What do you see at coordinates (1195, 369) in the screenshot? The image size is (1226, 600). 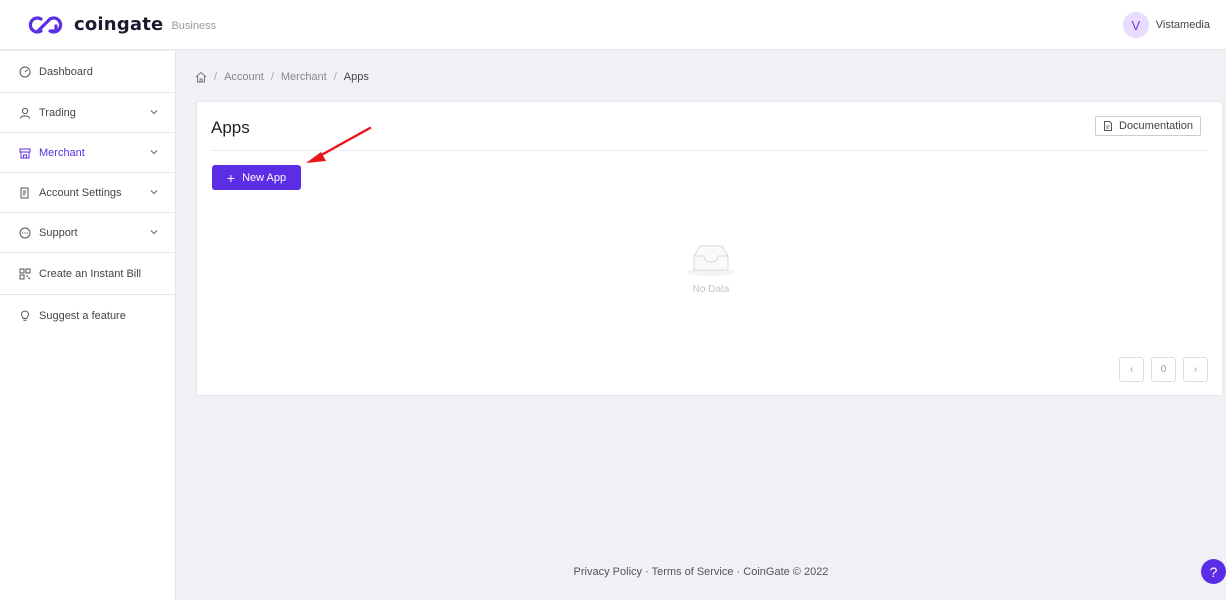 I see `next-page-button: ›` at bounding box center [1195, 369].